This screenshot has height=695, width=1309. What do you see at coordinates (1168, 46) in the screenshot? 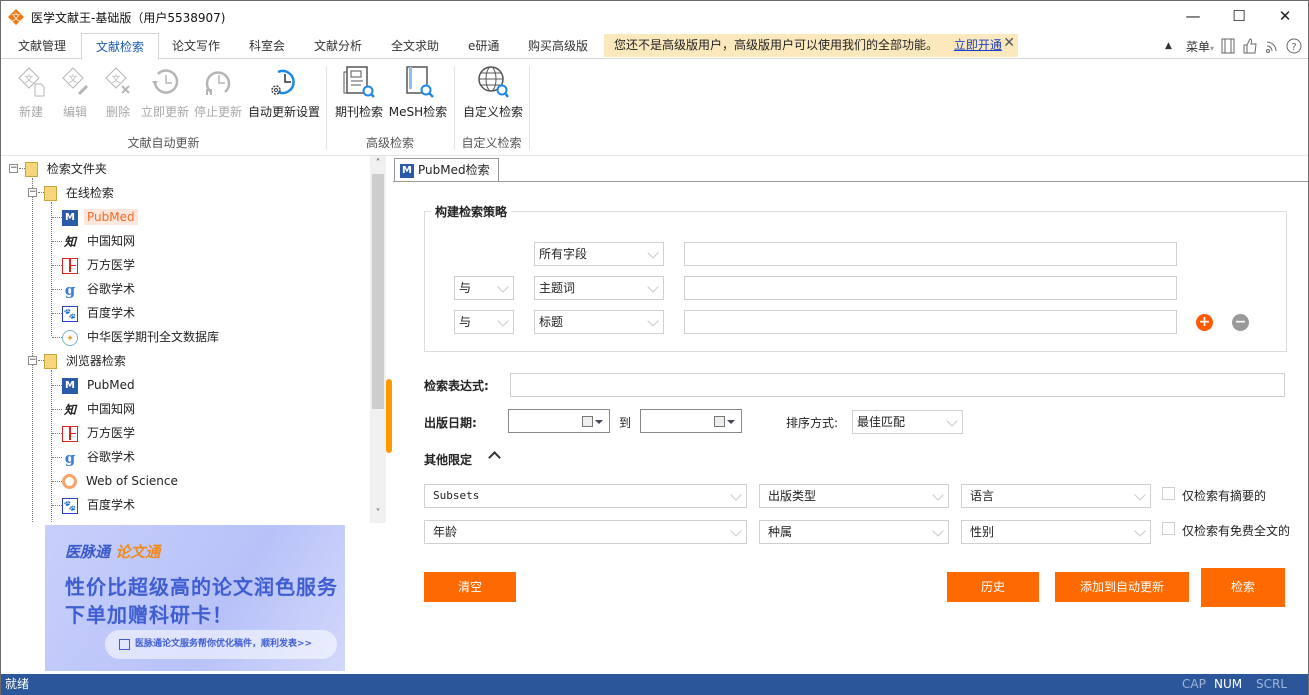
I see `collapse-ribbon-icon: ▲` at bounding box center [1168, 46].